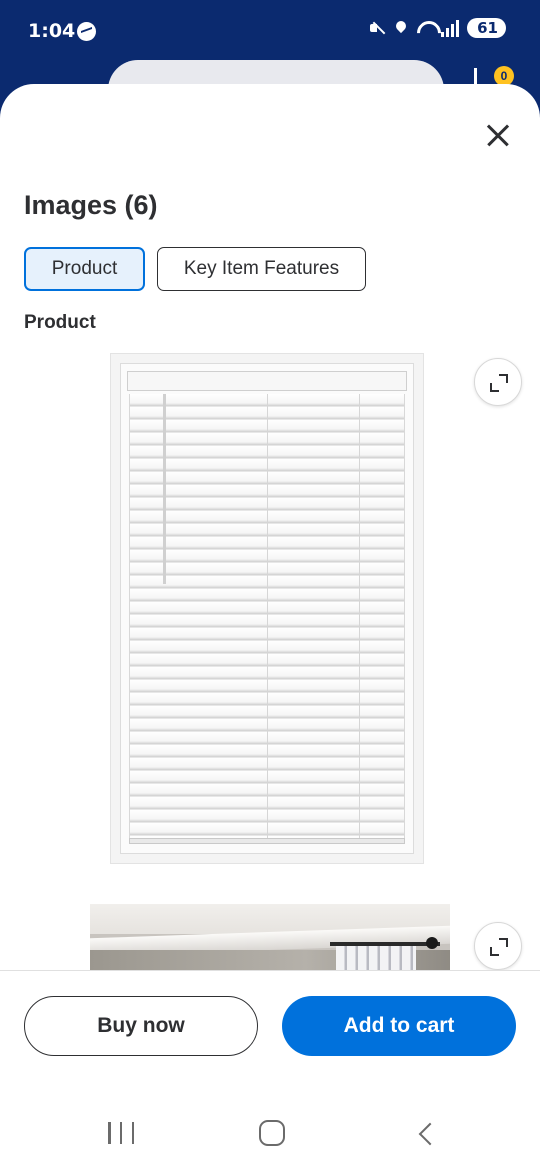  I want to click on mute-icon, so click(377, 28).